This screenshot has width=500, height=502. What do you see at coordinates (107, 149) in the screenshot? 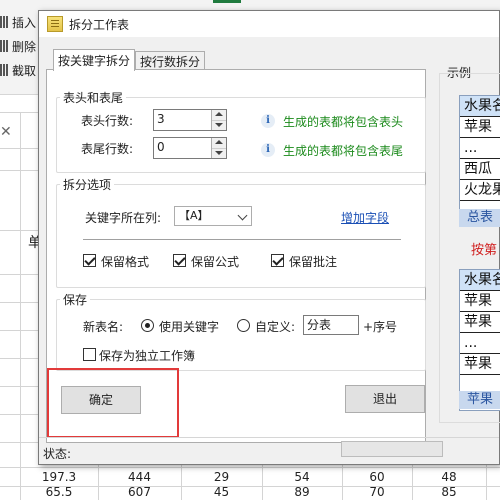
I see `footer-rows-label: 表尾行数:` at bounding box center [107, 149].